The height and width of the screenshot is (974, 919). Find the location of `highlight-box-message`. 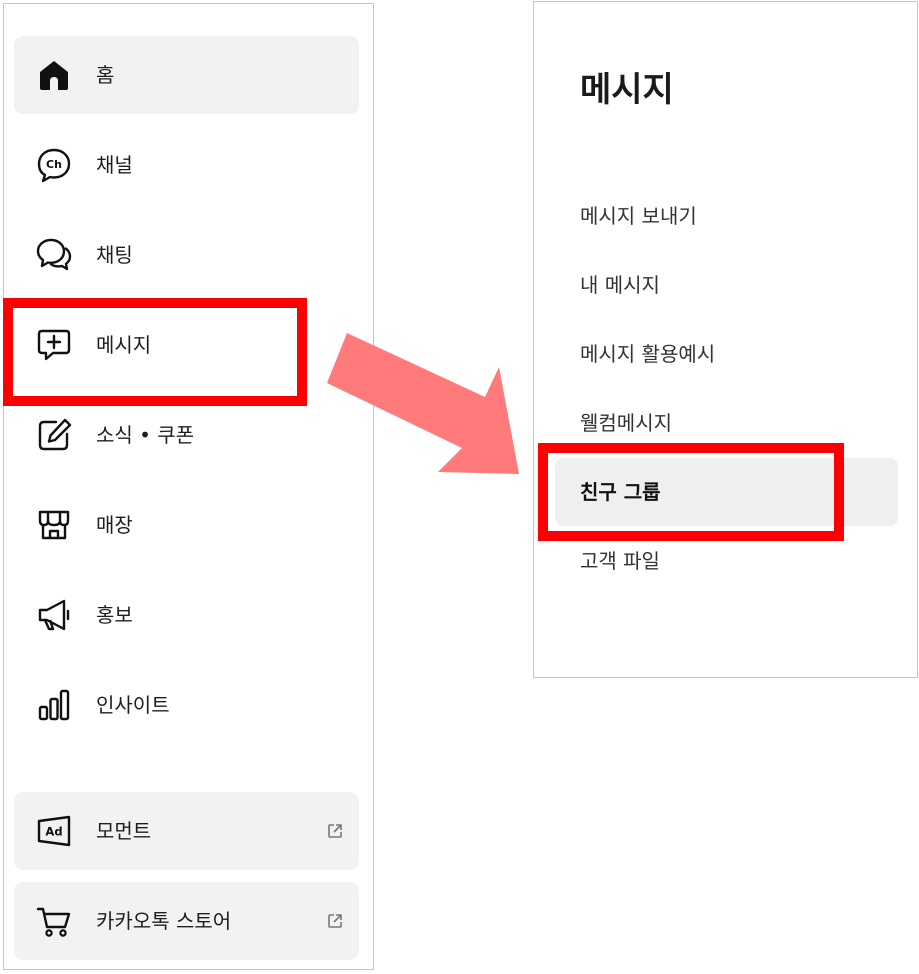

highlight-box-message is located at coordinates (155, 352).